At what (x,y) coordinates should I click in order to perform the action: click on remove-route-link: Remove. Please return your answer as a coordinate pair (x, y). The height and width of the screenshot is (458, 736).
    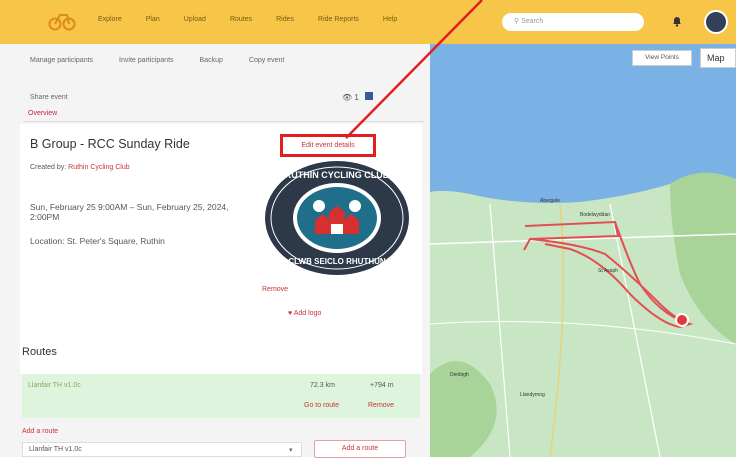
    Looking at the image, I should click on (381, 405).